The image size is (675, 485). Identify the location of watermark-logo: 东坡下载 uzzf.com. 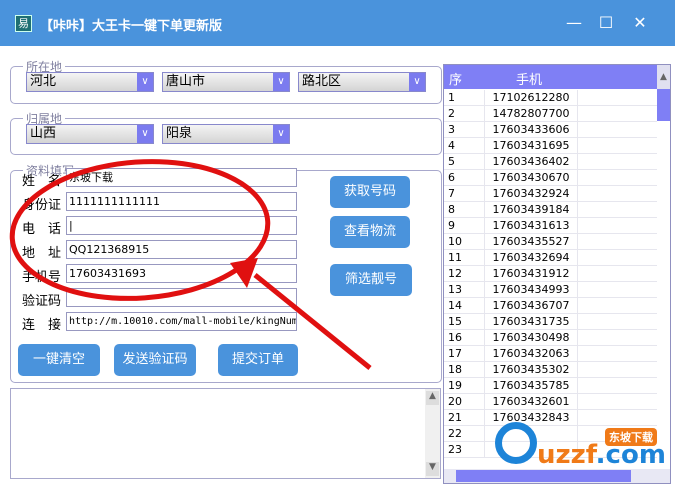
(585, 450).